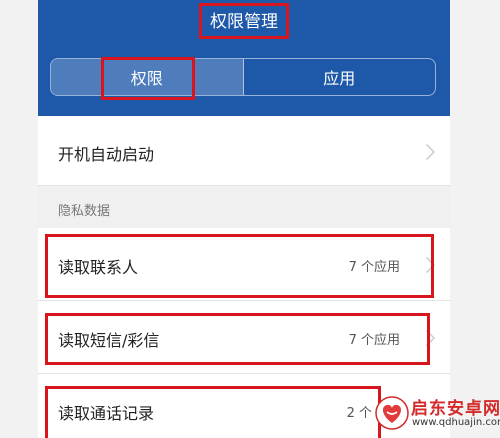  Describe the element at coordinates (244, 22) in the screenshot. I see `page-title: 权限管理` at that location.